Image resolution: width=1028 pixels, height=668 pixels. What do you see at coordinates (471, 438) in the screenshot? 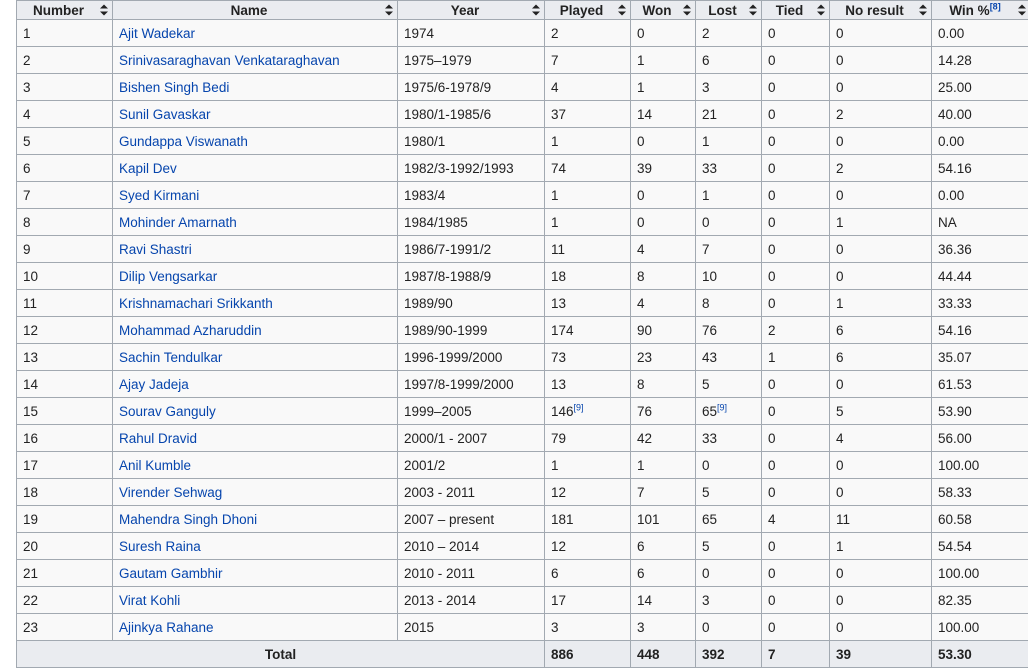
I see `cell-year: 2000/1 - 2007` at bounding box center [471, 438].